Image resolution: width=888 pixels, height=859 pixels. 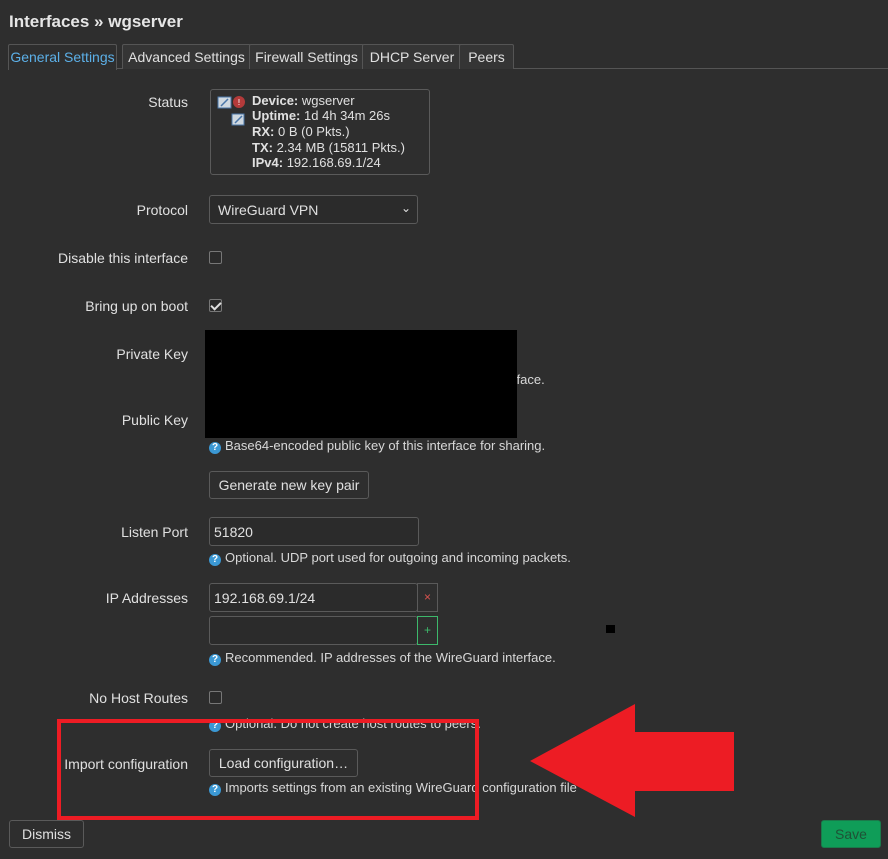 What do you see at coordinates (146, 598) in the screenshot?
I see `ip-addresses-label: IP Addresses` at bounding box center [146, 598].